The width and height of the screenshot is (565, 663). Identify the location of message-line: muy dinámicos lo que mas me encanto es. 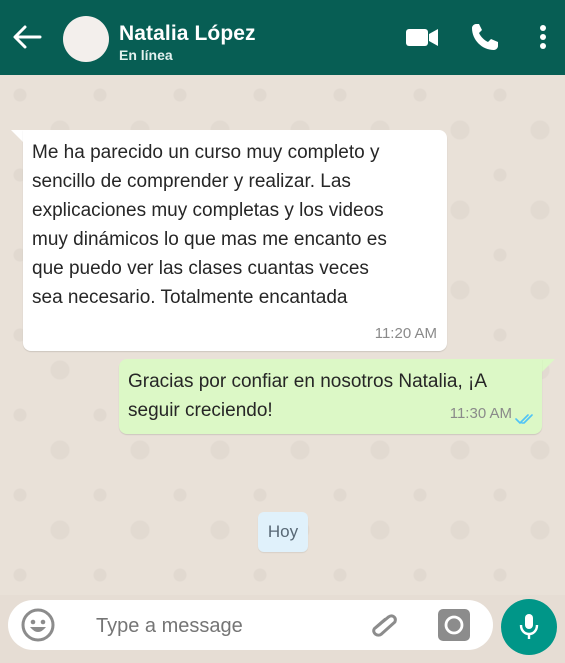
(209, 239).